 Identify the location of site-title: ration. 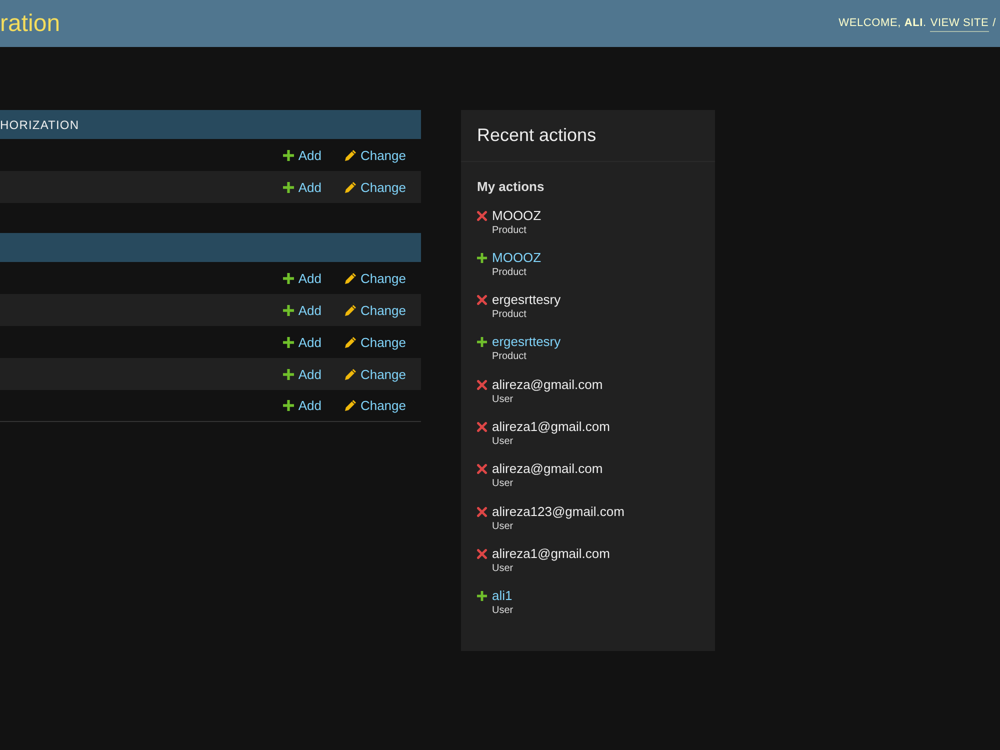
(30, 24).